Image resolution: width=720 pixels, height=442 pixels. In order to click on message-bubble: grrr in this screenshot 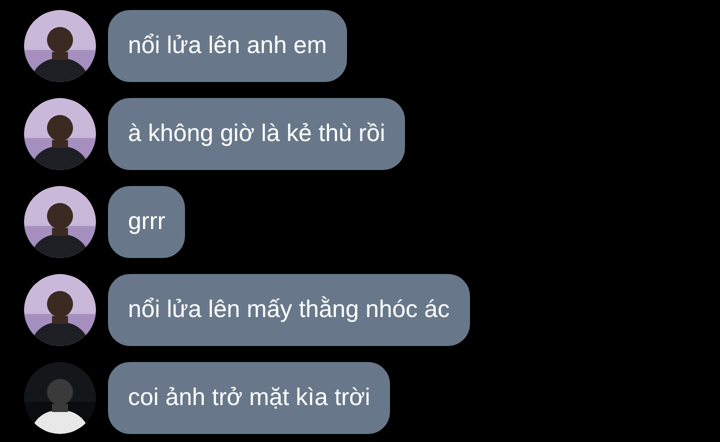, I will do `click(147, 222)`.